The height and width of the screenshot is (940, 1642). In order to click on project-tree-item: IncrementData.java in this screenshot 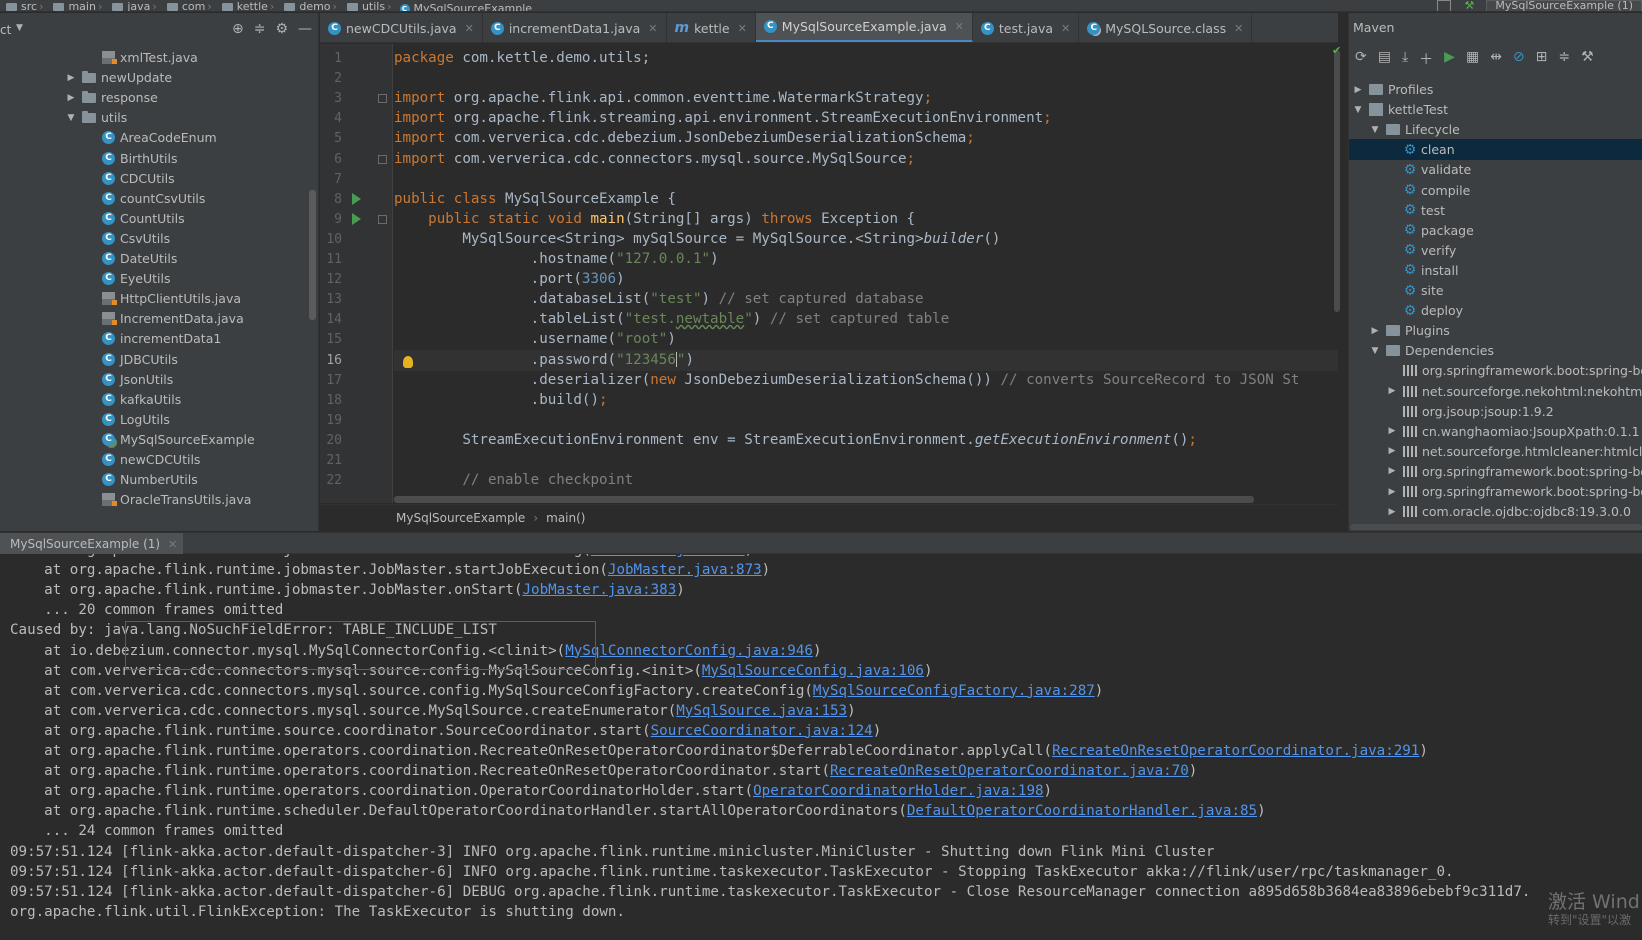, I will do `click(159, 318)`.